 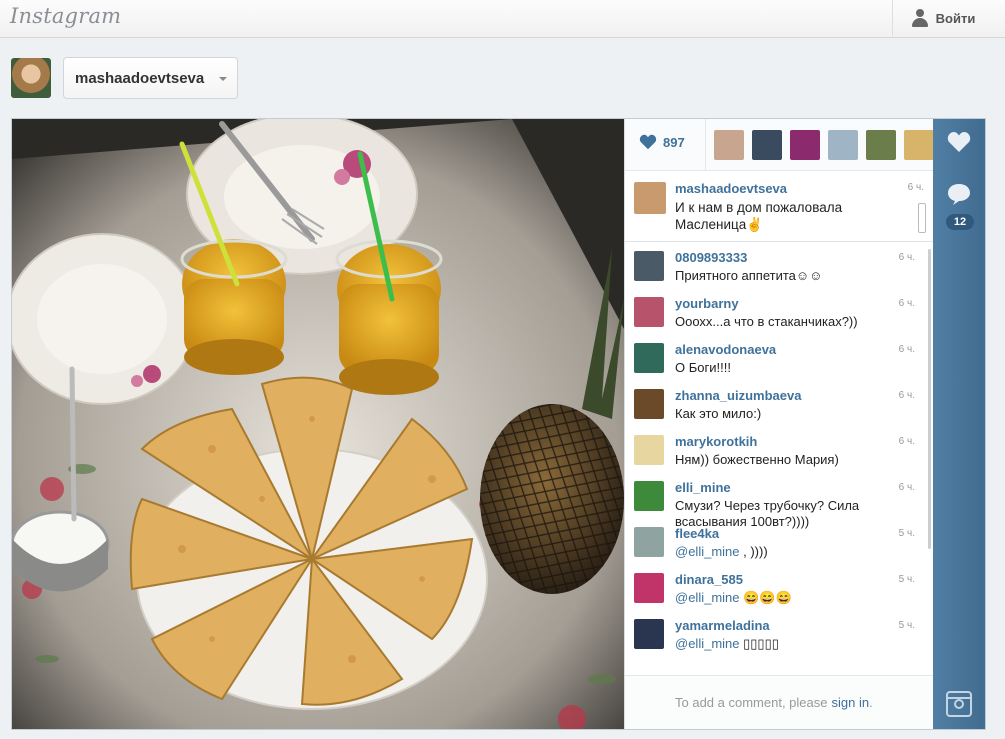 I want to click on comment-text: Ням)) божественно Мария), so click(x=791, y=460).